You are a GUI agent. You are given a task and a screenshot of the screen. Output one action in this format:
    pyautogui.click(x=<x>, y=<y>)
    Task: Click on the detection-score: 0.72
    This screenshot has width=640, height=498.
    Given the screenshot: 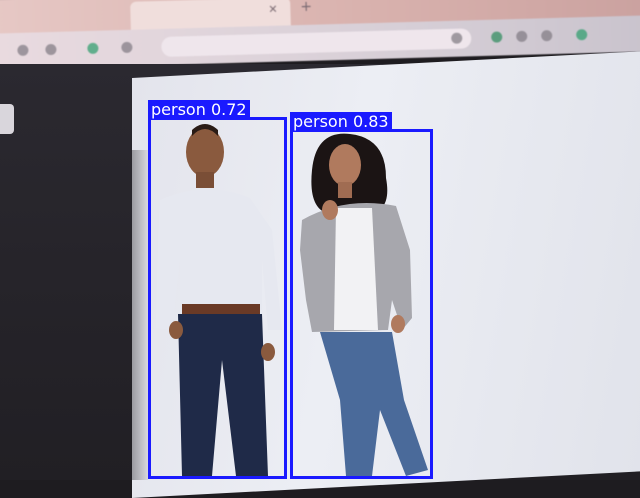 What is the action you would take?
    pyautogui.click(x=228, y=109)
    